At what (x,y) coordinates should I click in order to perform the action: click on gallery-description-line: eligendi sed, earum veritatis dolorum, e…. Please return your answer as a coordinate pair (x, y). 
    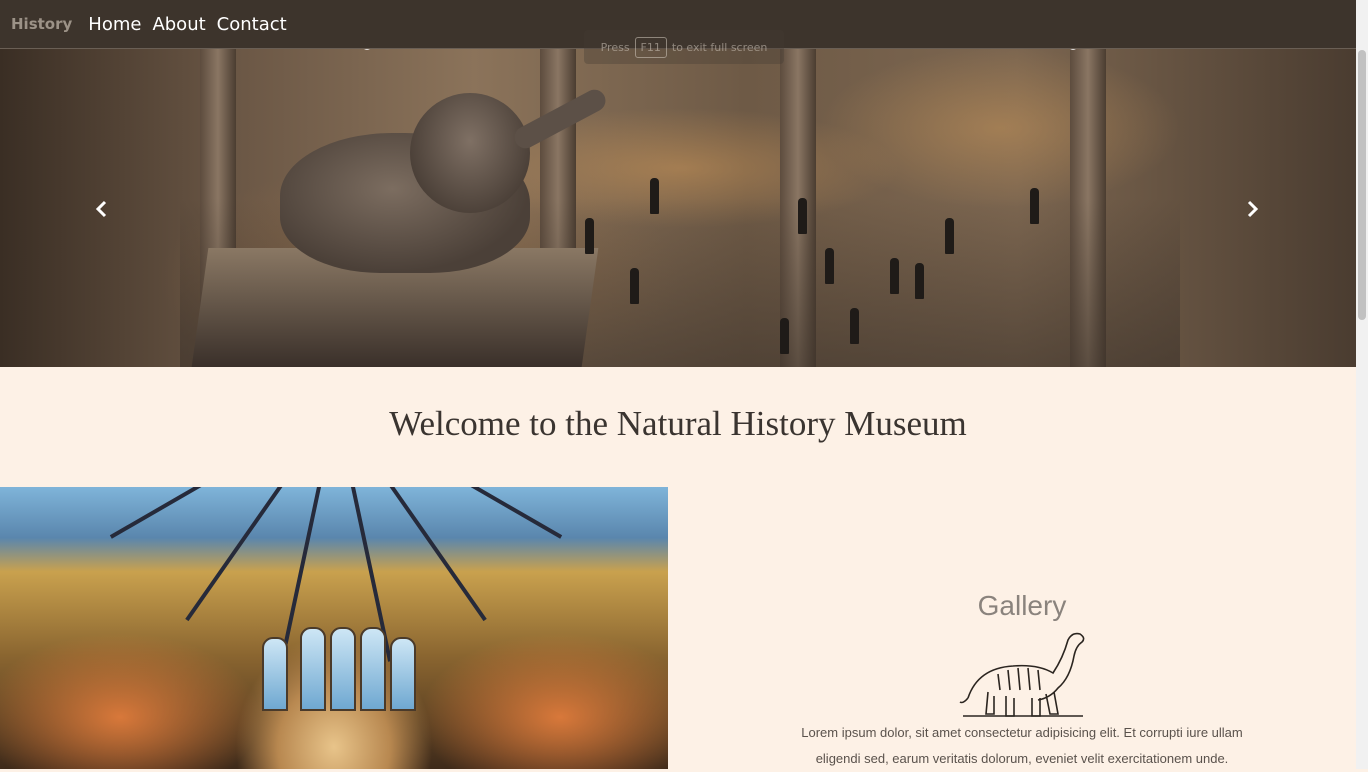
    Looking at the image, I should click on (1022, 758).